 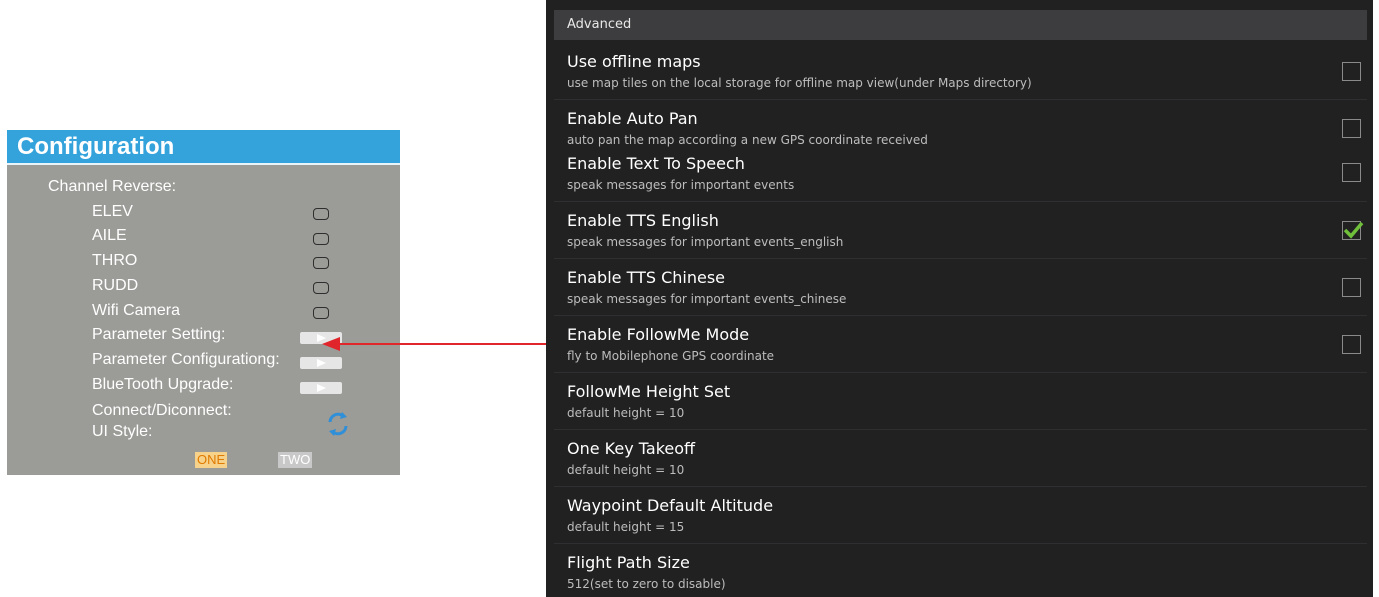 I want to click on wifi-camera-checkbox, so click(x=321, y=313).